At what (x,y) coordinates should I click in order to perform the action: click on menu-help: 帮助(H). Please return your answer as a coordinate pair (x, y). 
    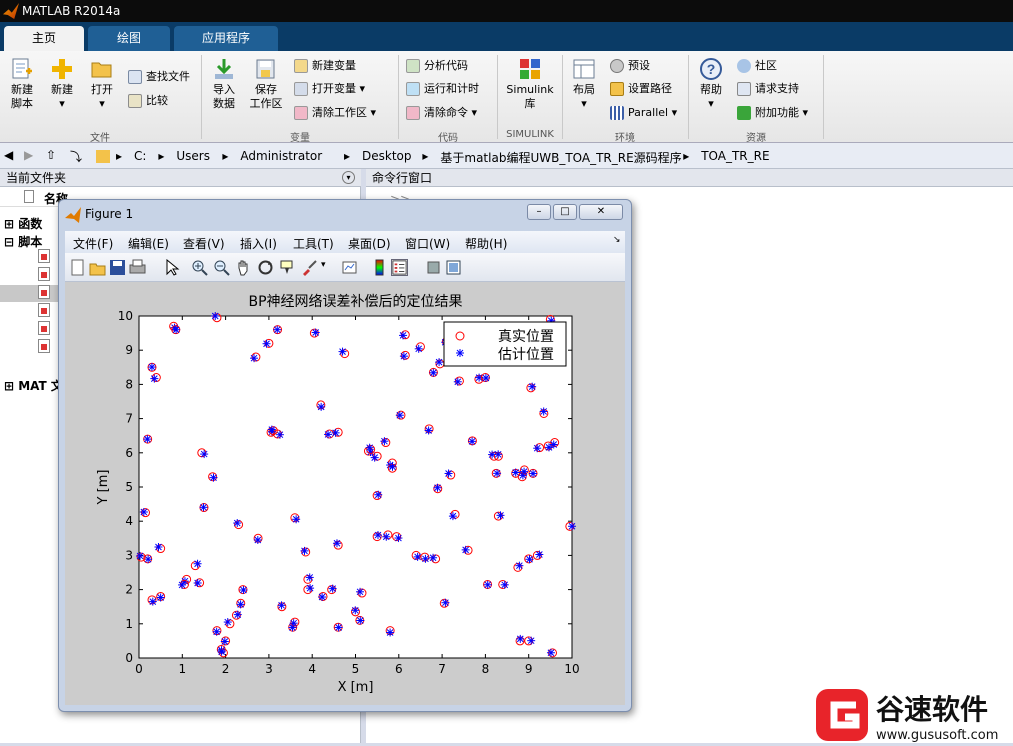
    Looking at the image, I should click on (486, 243).